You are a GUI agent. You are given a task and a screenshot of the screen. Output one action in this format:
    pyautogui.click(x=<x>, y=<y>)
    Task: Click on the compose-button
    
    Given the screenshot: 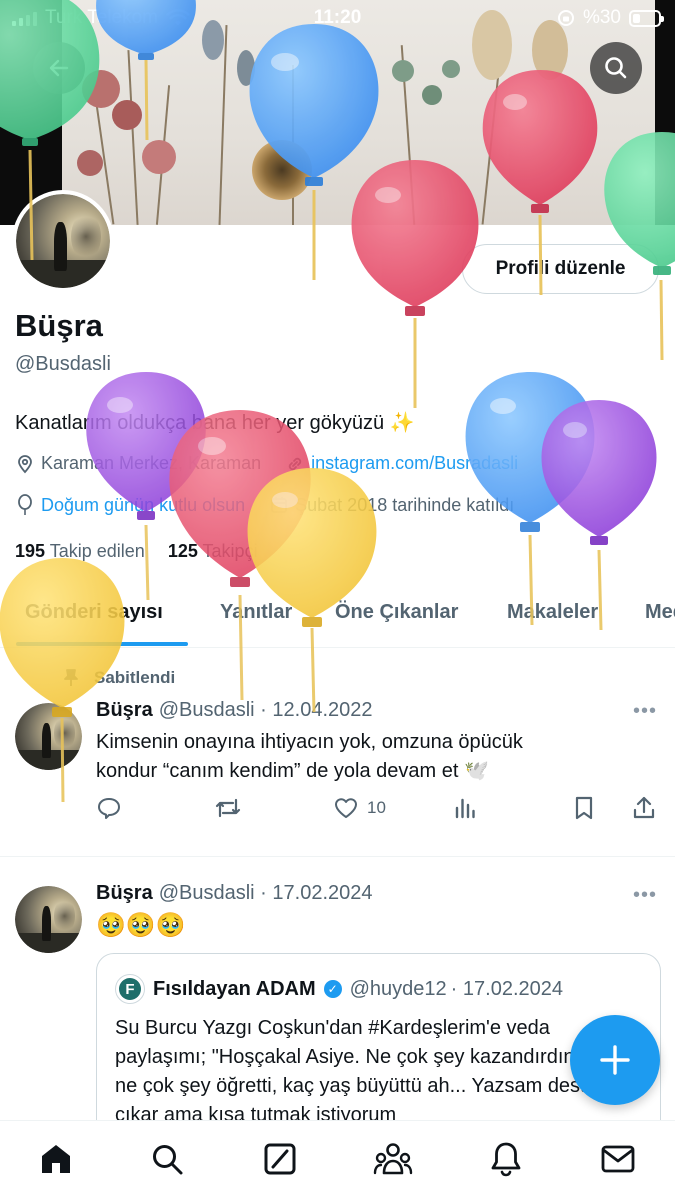 What is the action you would take?
    pyautogui.click(x=615, y=1060)
    